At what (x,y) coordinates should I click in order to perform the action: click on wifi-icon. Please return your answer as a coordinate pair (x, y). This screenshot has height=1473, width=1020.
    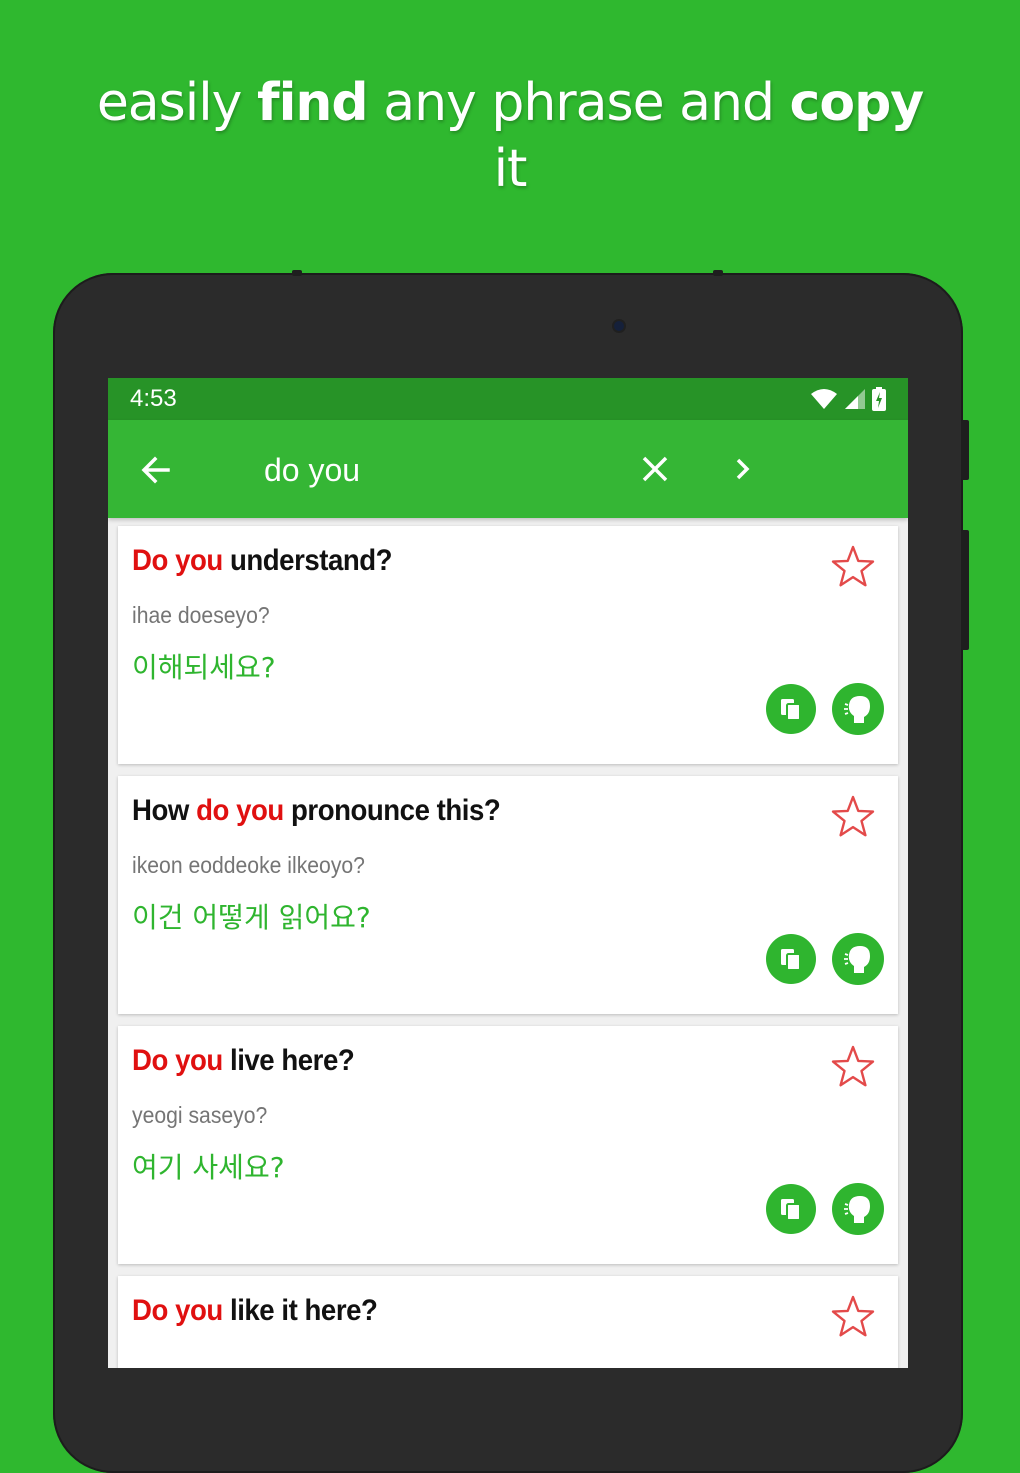
    Looking at the image, I should click on (824, 399).